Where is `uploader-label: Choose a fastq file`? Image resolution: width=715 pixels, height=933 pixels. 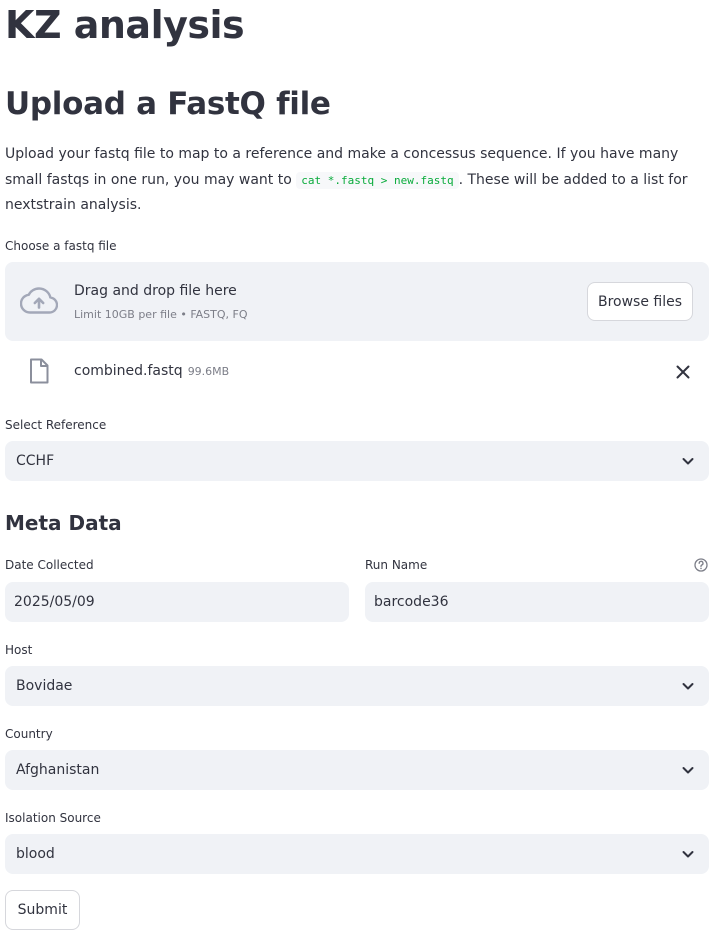 uploader-label: Choose a fastq file is located at coordinates (61, 246).